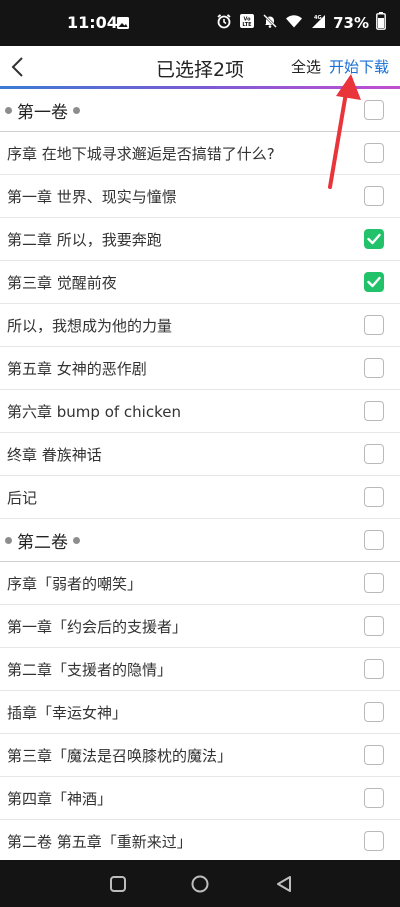 The width and height of the screenshot is (400, 907). Describe the element at coordinates (381, 23) in the screenshot. I see `battery-icon` at that location.